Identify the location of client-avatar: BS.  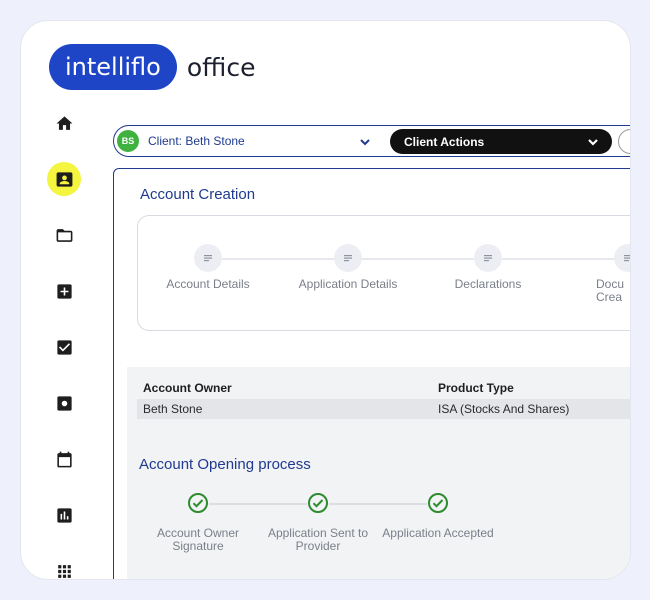
(128, 141).